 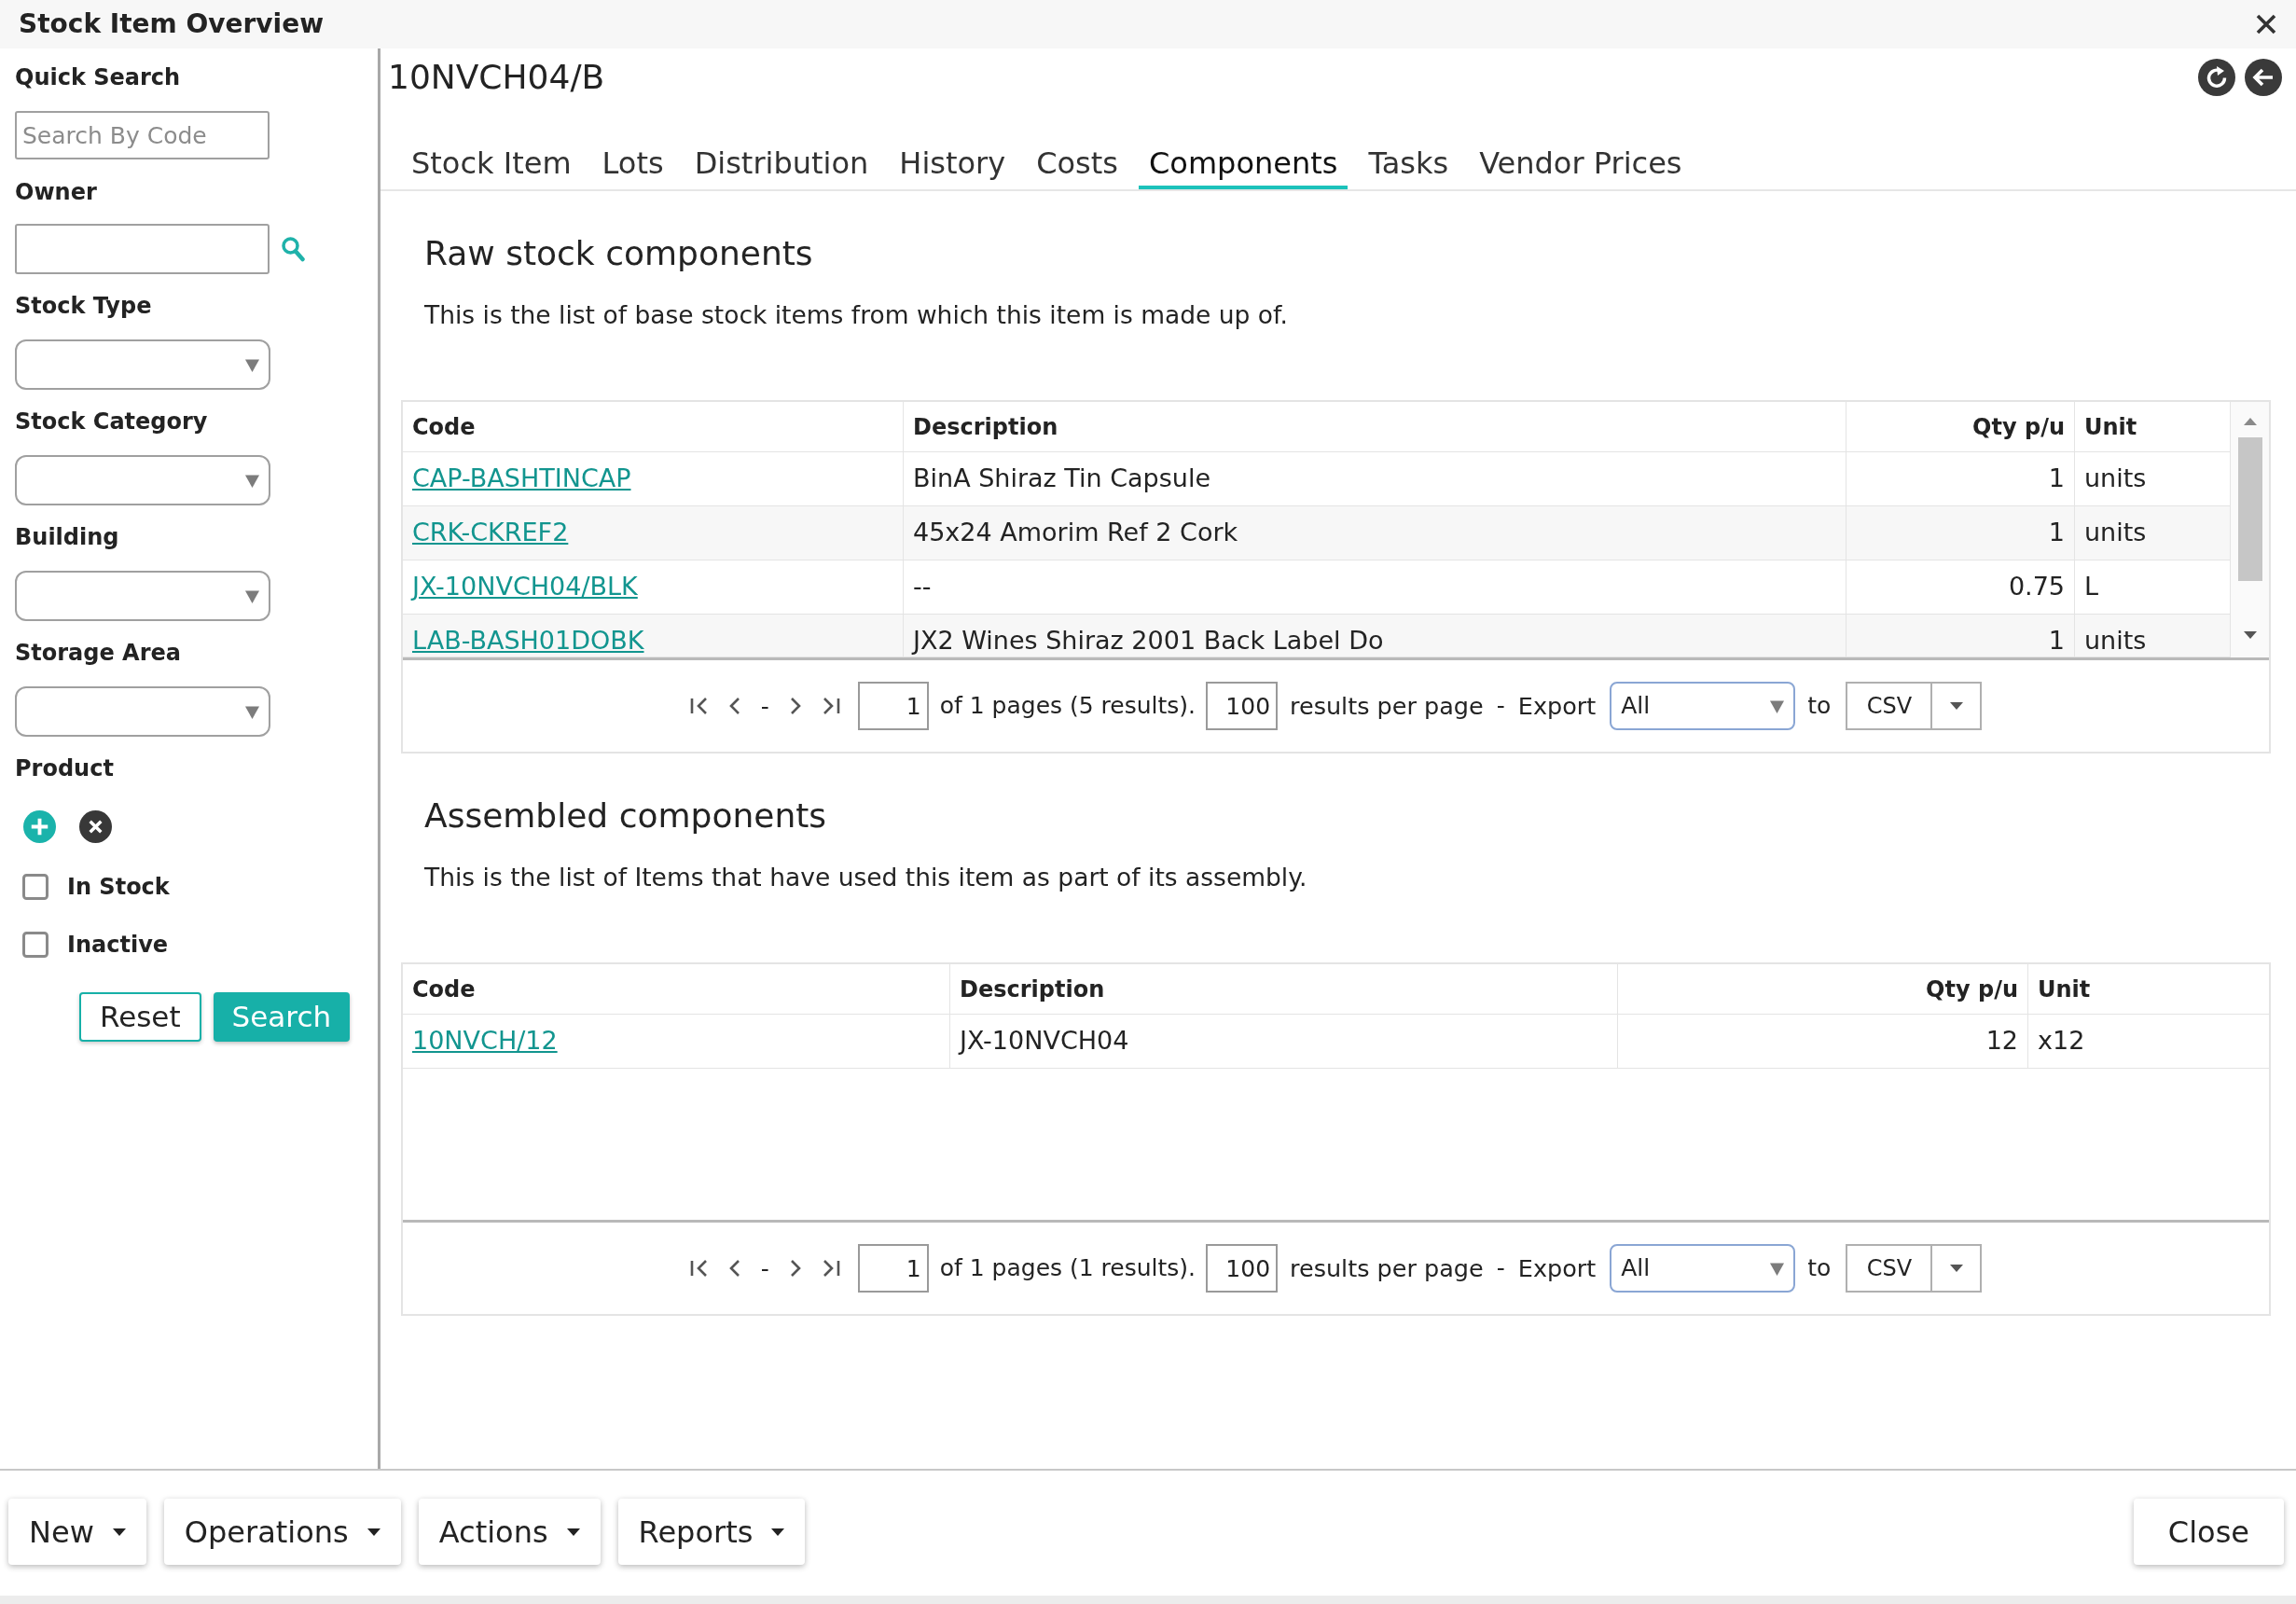 I want to click on scrollbar-thumb, so click(x=2249, y=509).